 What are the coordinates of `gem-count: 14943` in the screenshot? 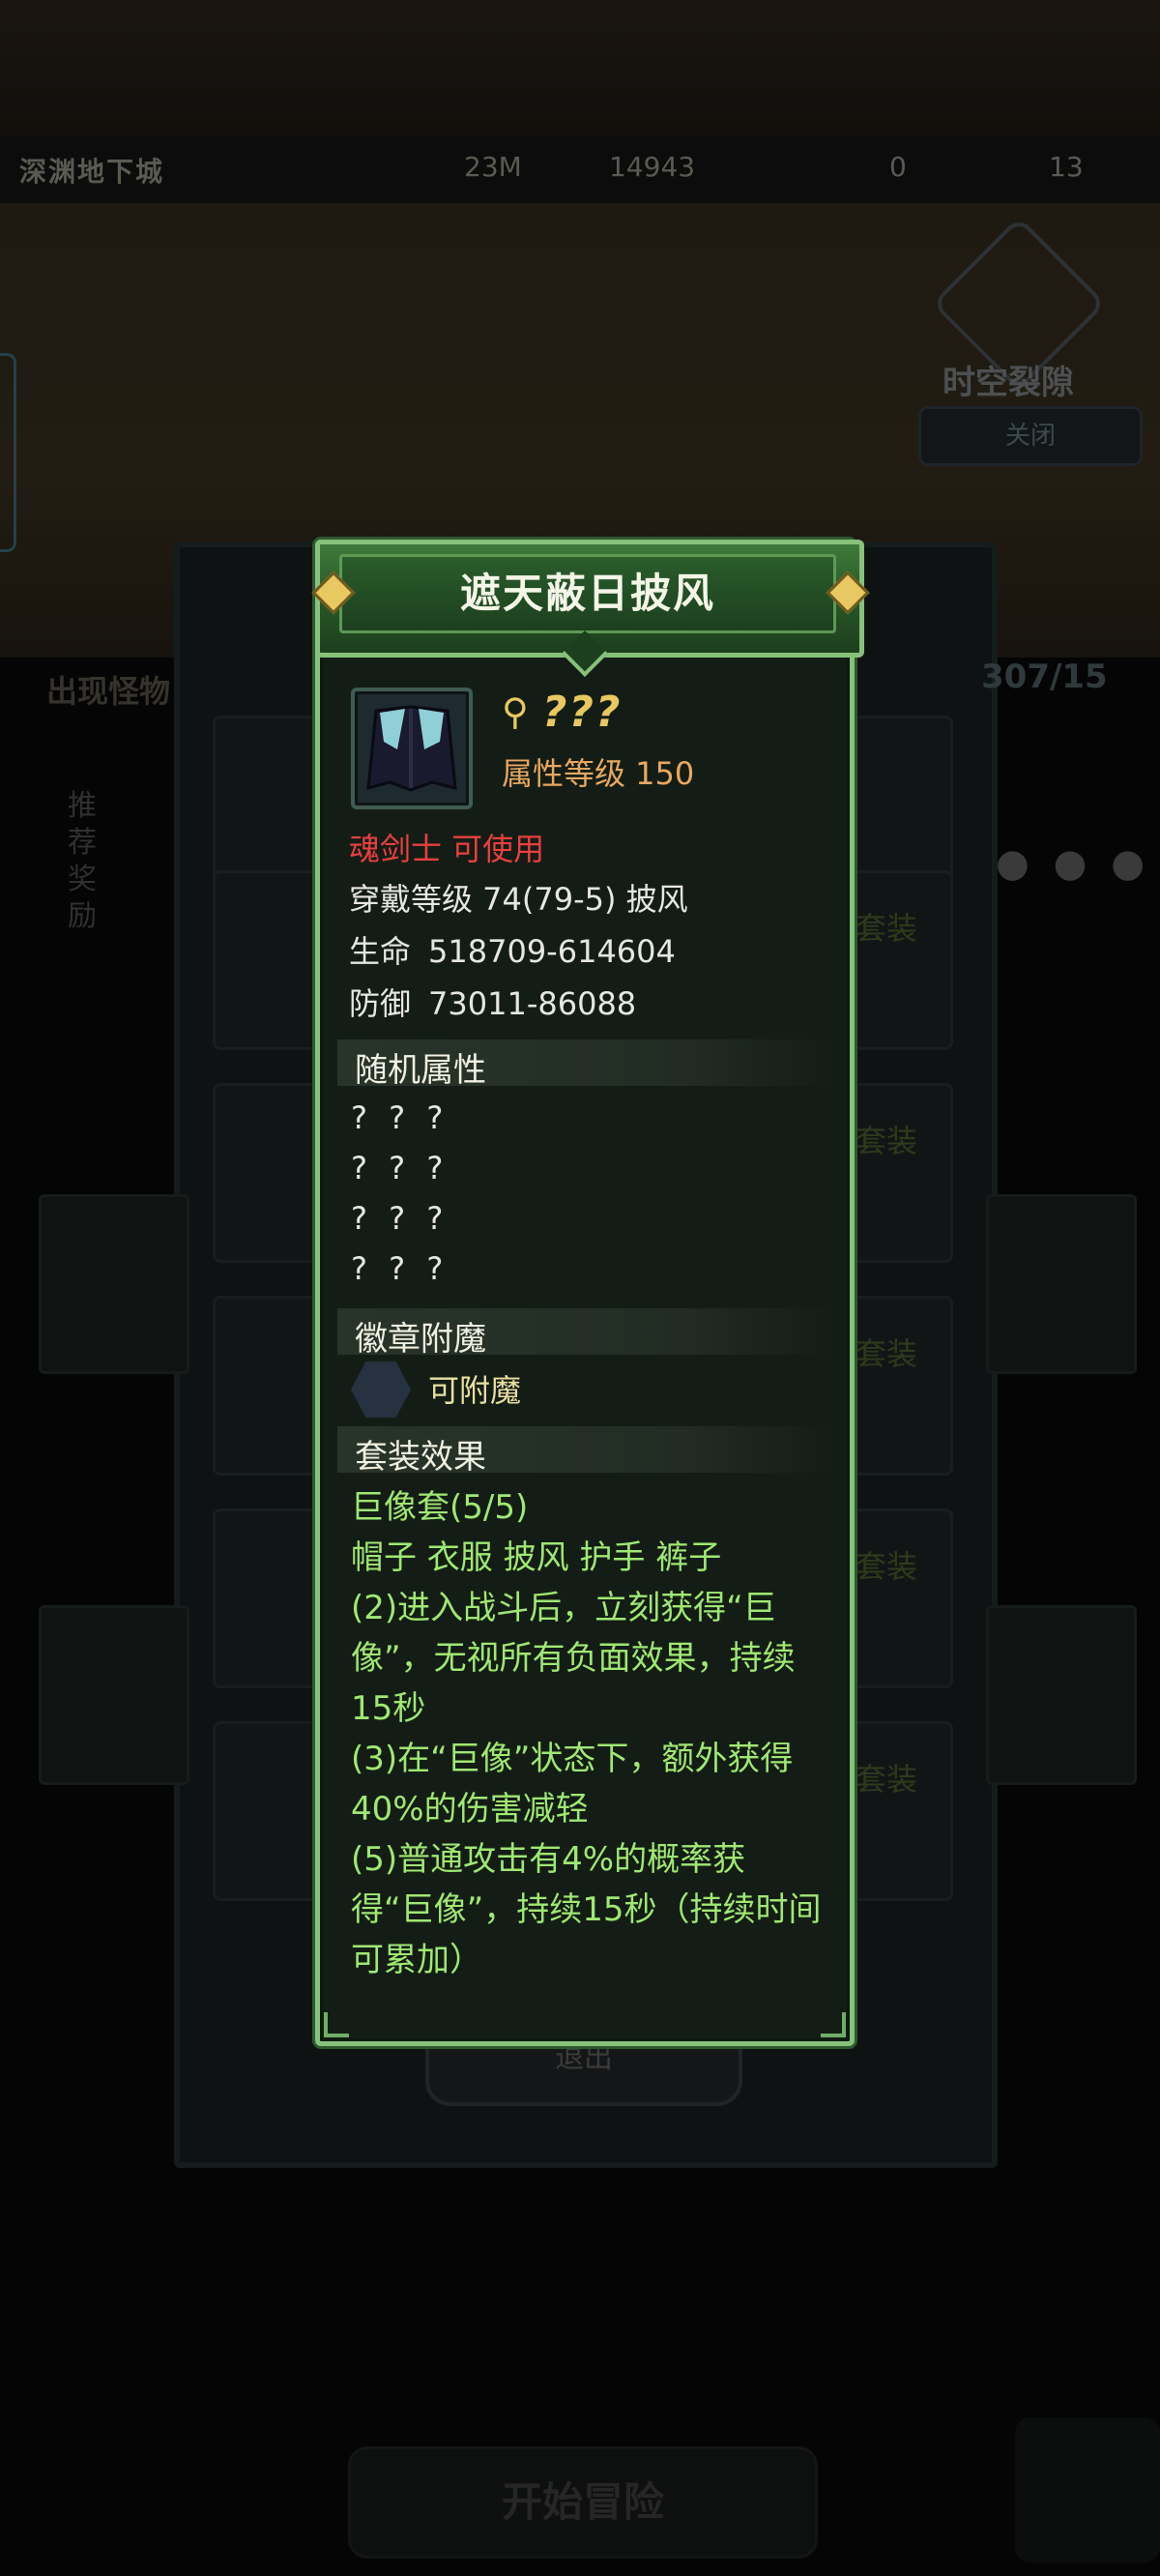 It's located at (652, 167).